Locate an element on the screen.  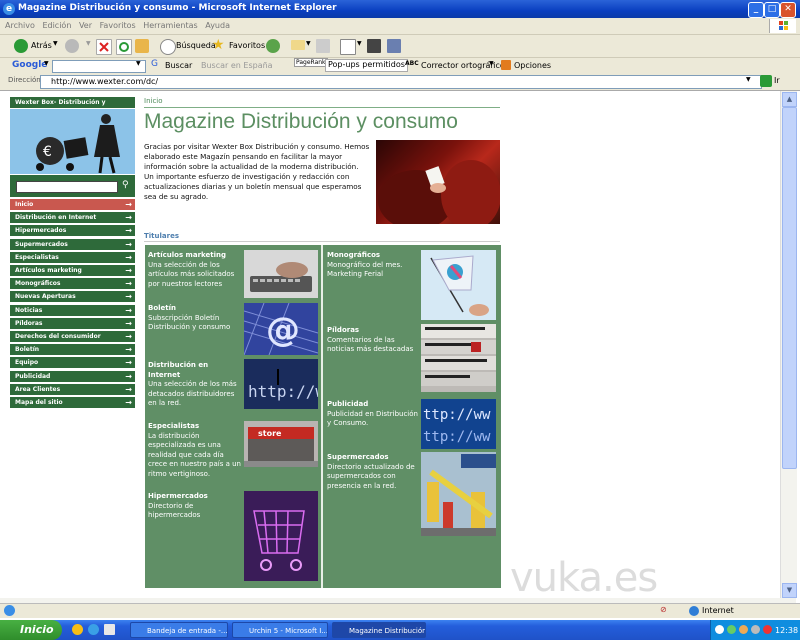
search-icon: ⚲ is located at coordinates (125, 185).